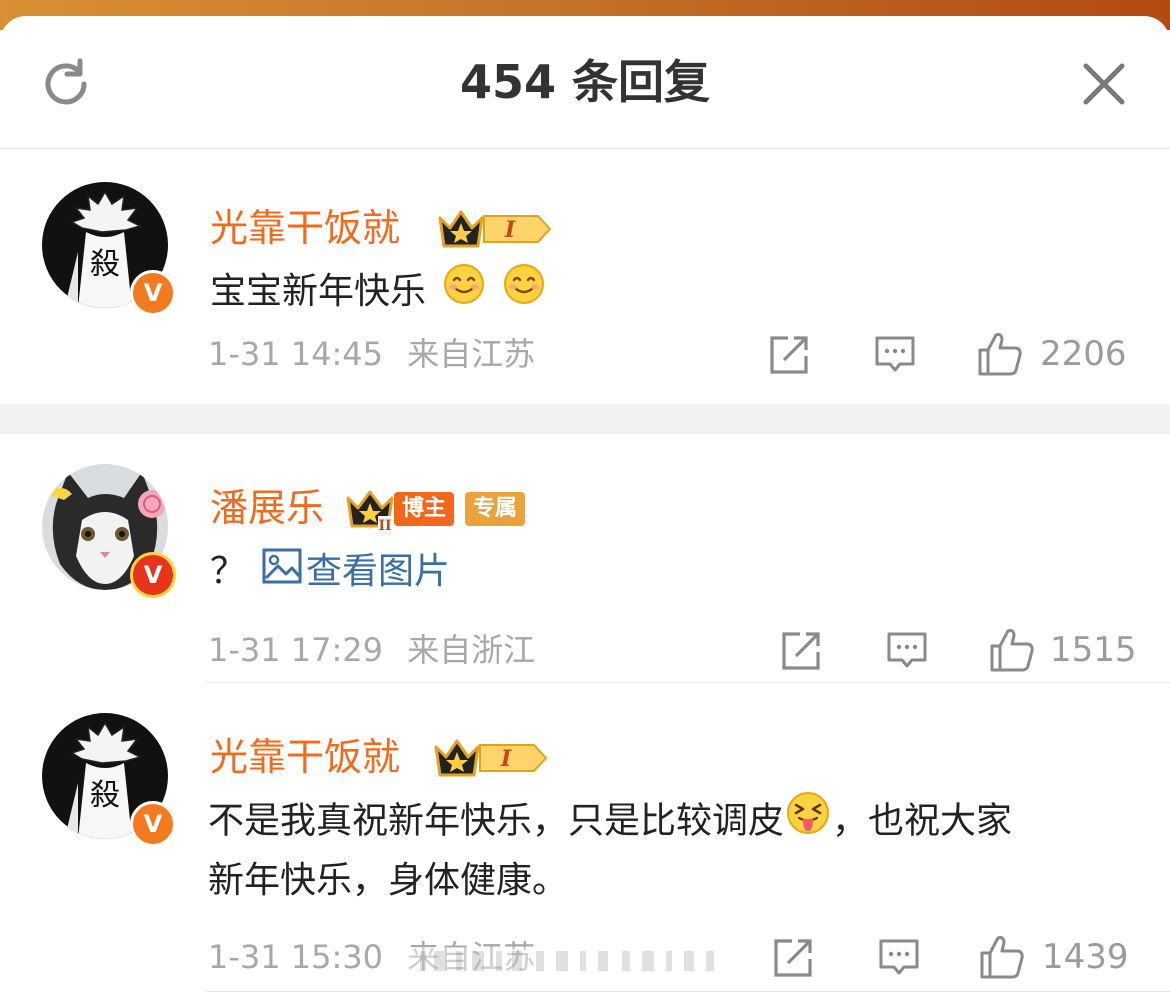 This screenshot has height=993, width=1170. Describe the element at coordinates (1083, 354) in the screenshot. I see `like-count: 2206` at that location.